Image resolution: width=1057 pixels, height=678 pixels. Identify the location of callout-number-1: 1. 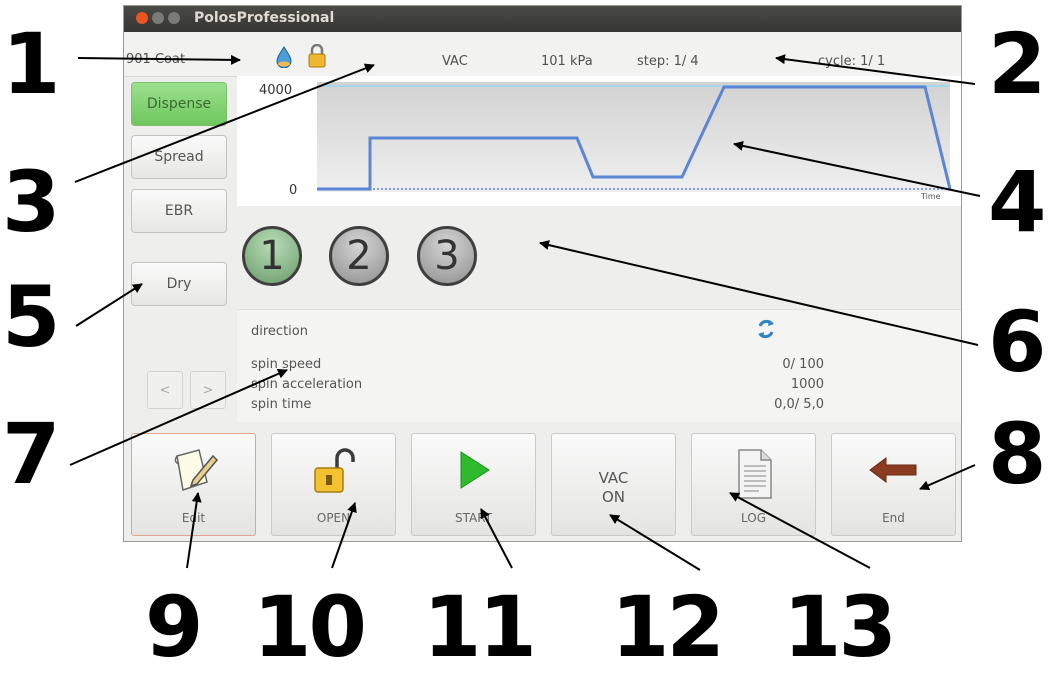
(31, 64).